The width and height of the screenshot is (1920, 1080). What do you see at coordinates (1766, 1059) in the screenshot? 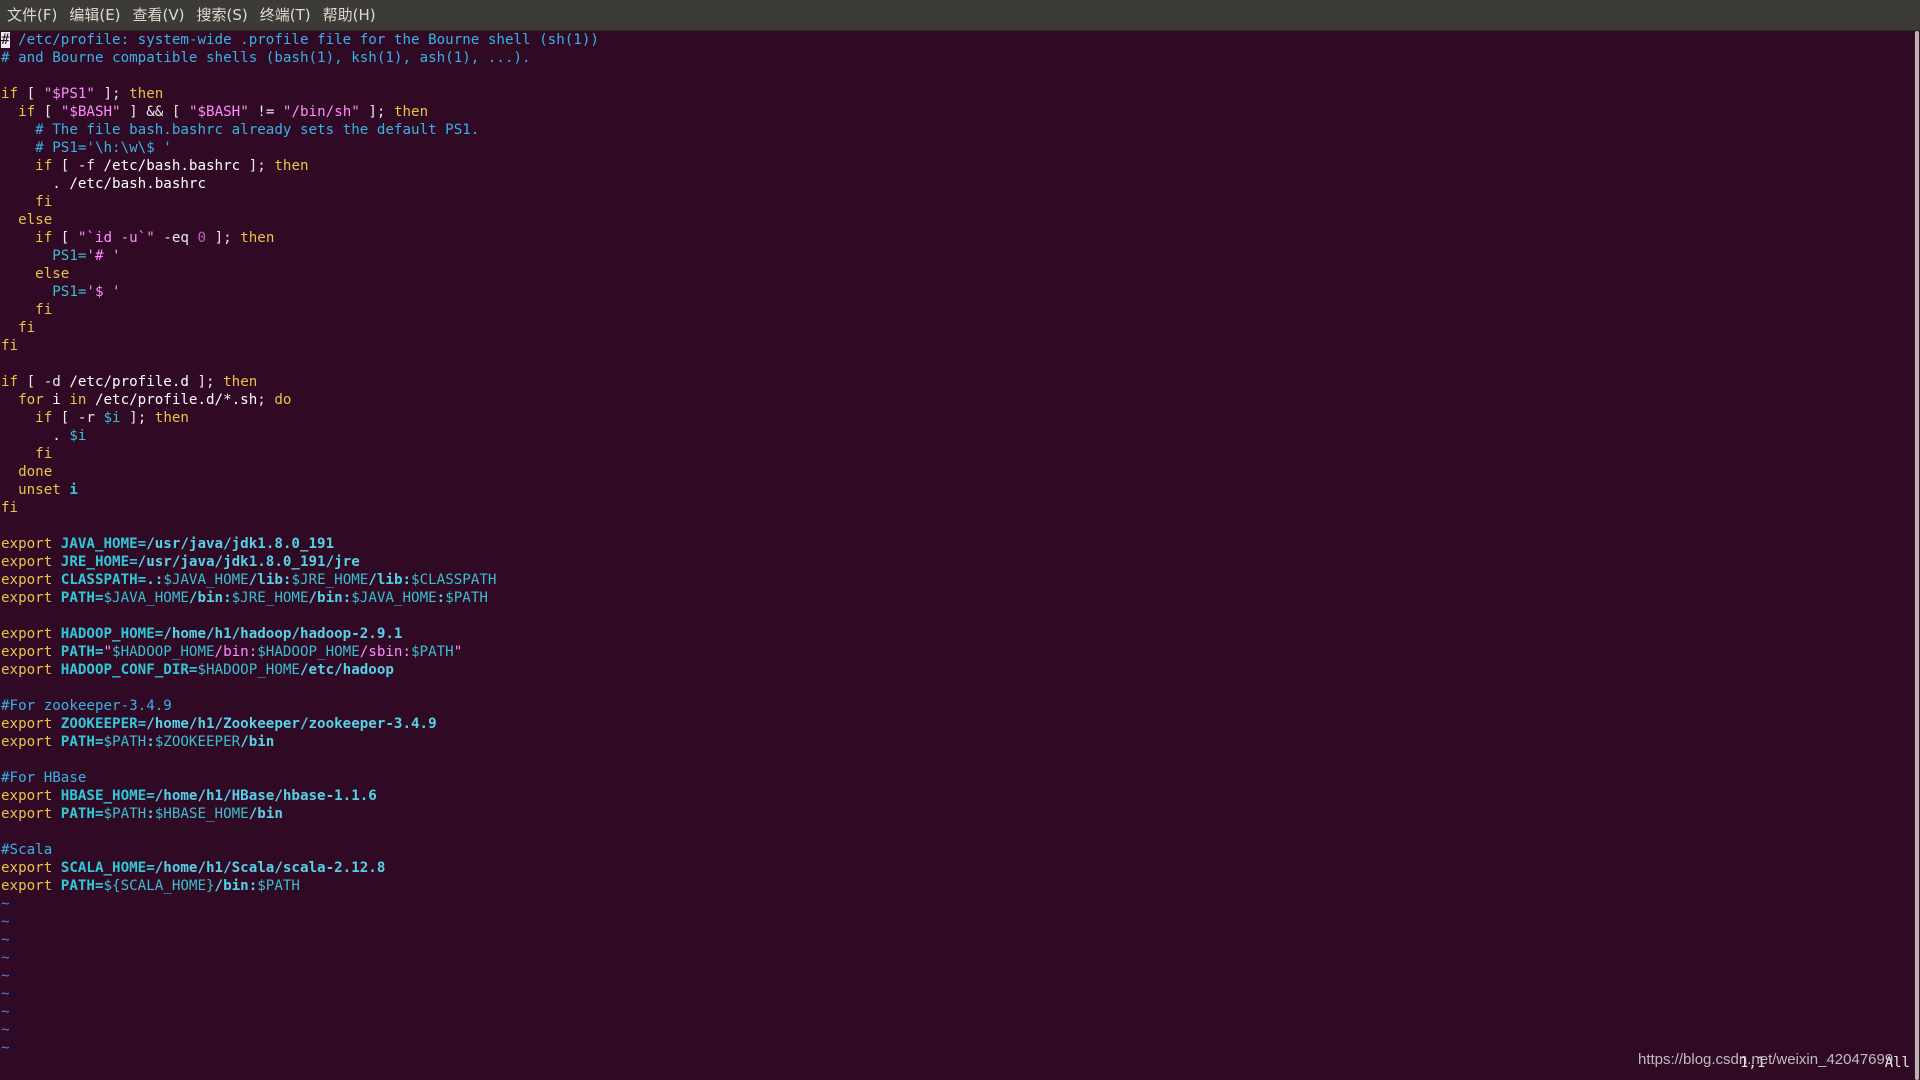
I see `watermark-url: https://blog.csdn.net/weixin_42047699` at bounding box center [1766, 1059].